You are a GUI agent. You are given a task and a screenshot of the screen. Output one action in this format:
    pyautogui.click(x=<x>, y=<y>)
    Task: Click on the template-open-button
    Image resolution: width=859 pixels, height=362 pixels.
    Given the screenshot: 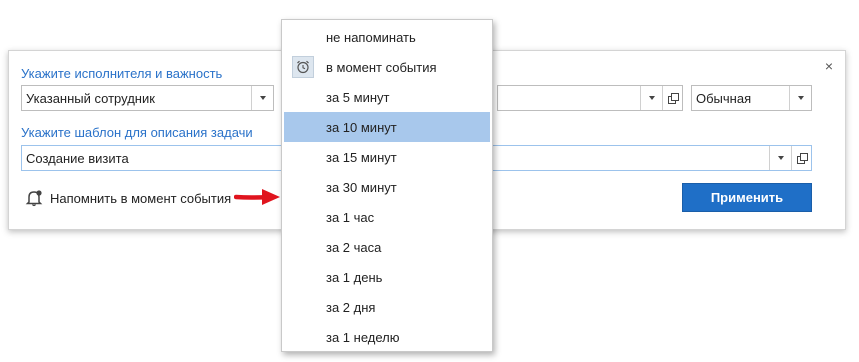 What is the action you would take?
    pyautogui.click(x=801, y=158)
    